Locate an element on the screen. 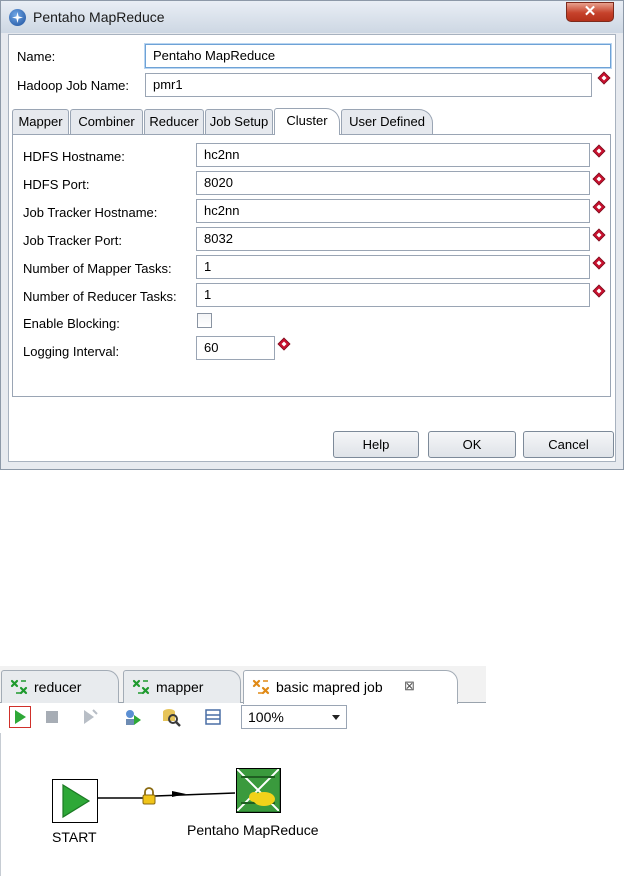 This screenshot has height=876, width=624. name-input: Pentaho MapReduce is located at coordinates (378, 56).